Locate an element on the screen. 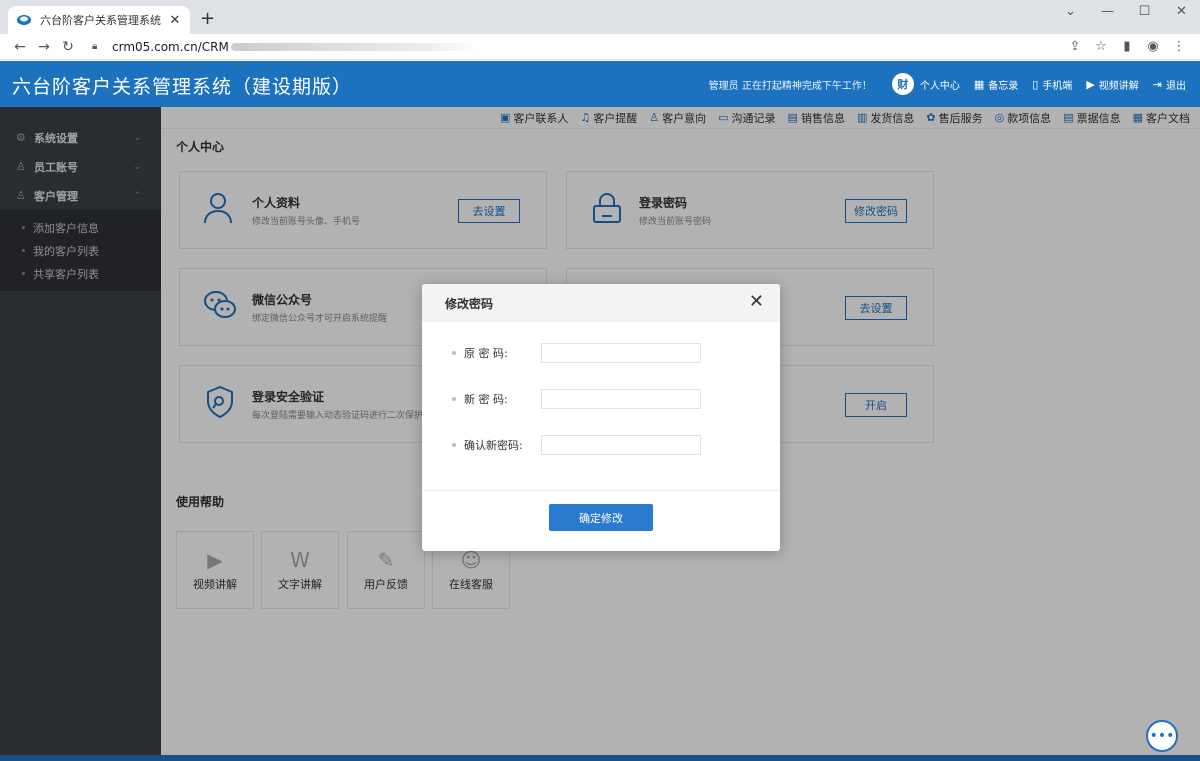  new-password-input is located at coordinates (621, 399).